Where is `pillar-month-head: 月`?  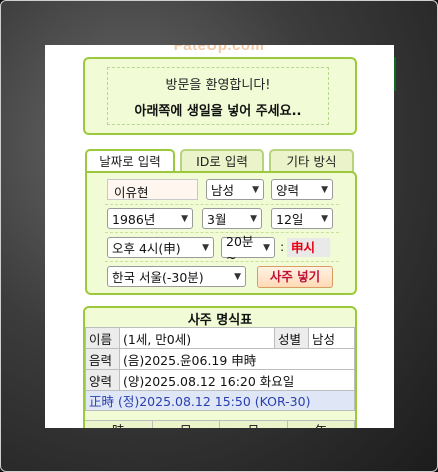 pillar-month-head: 月 is located at coordinates (254, 424).